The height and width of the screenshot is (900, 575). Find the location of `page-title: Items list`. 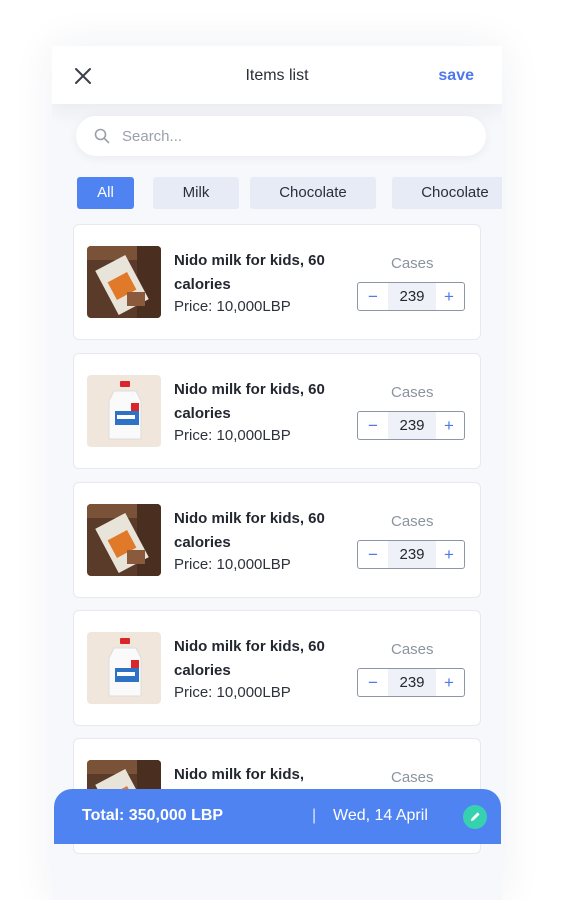

page-title: Items list is located at coordinates (277, 75).